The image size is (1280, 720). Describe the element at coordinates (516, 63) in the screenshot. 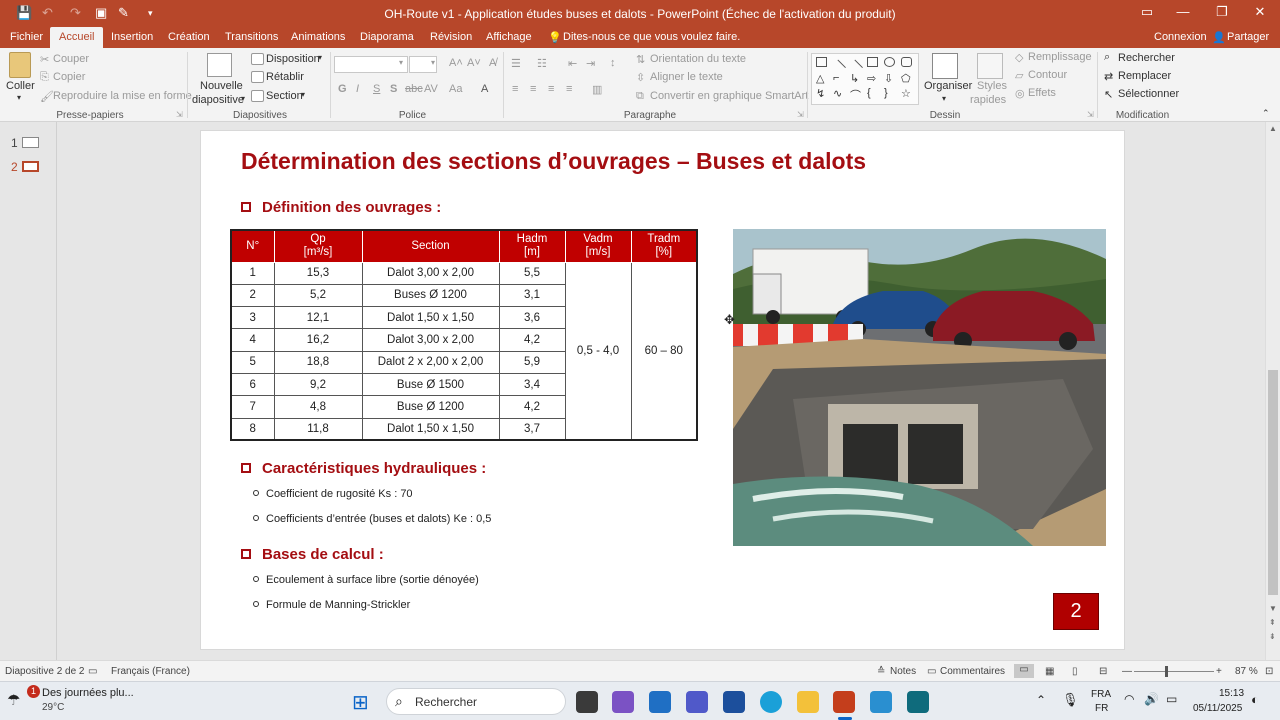

I see `bullets-icon: ☰` at that location.